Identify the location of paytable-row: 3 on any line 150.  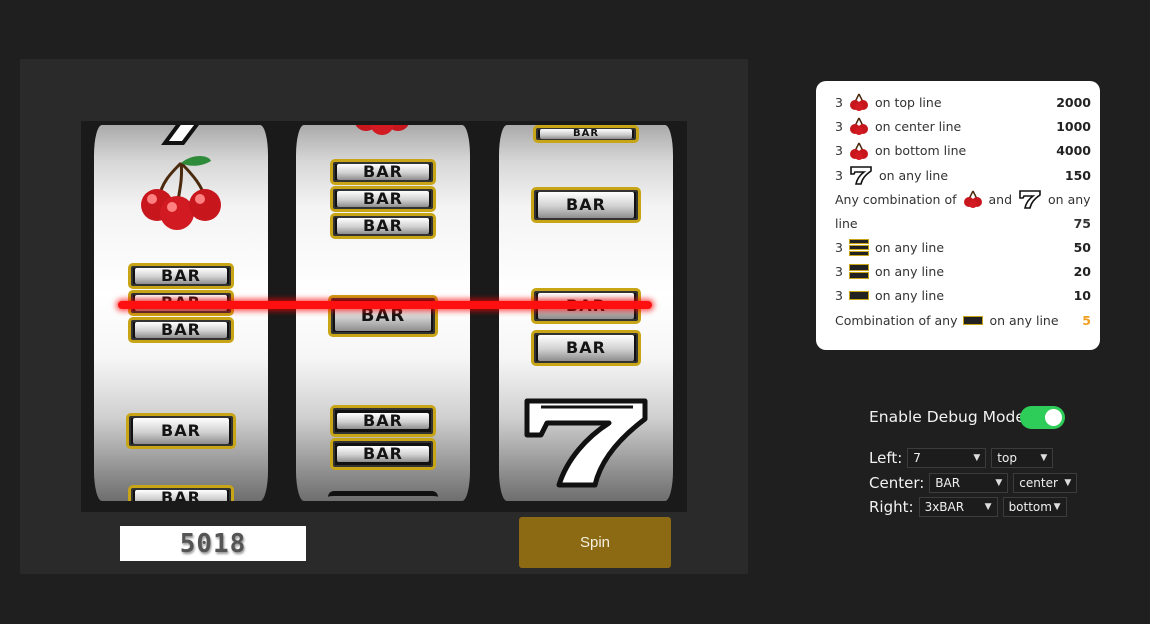
(963, 175).